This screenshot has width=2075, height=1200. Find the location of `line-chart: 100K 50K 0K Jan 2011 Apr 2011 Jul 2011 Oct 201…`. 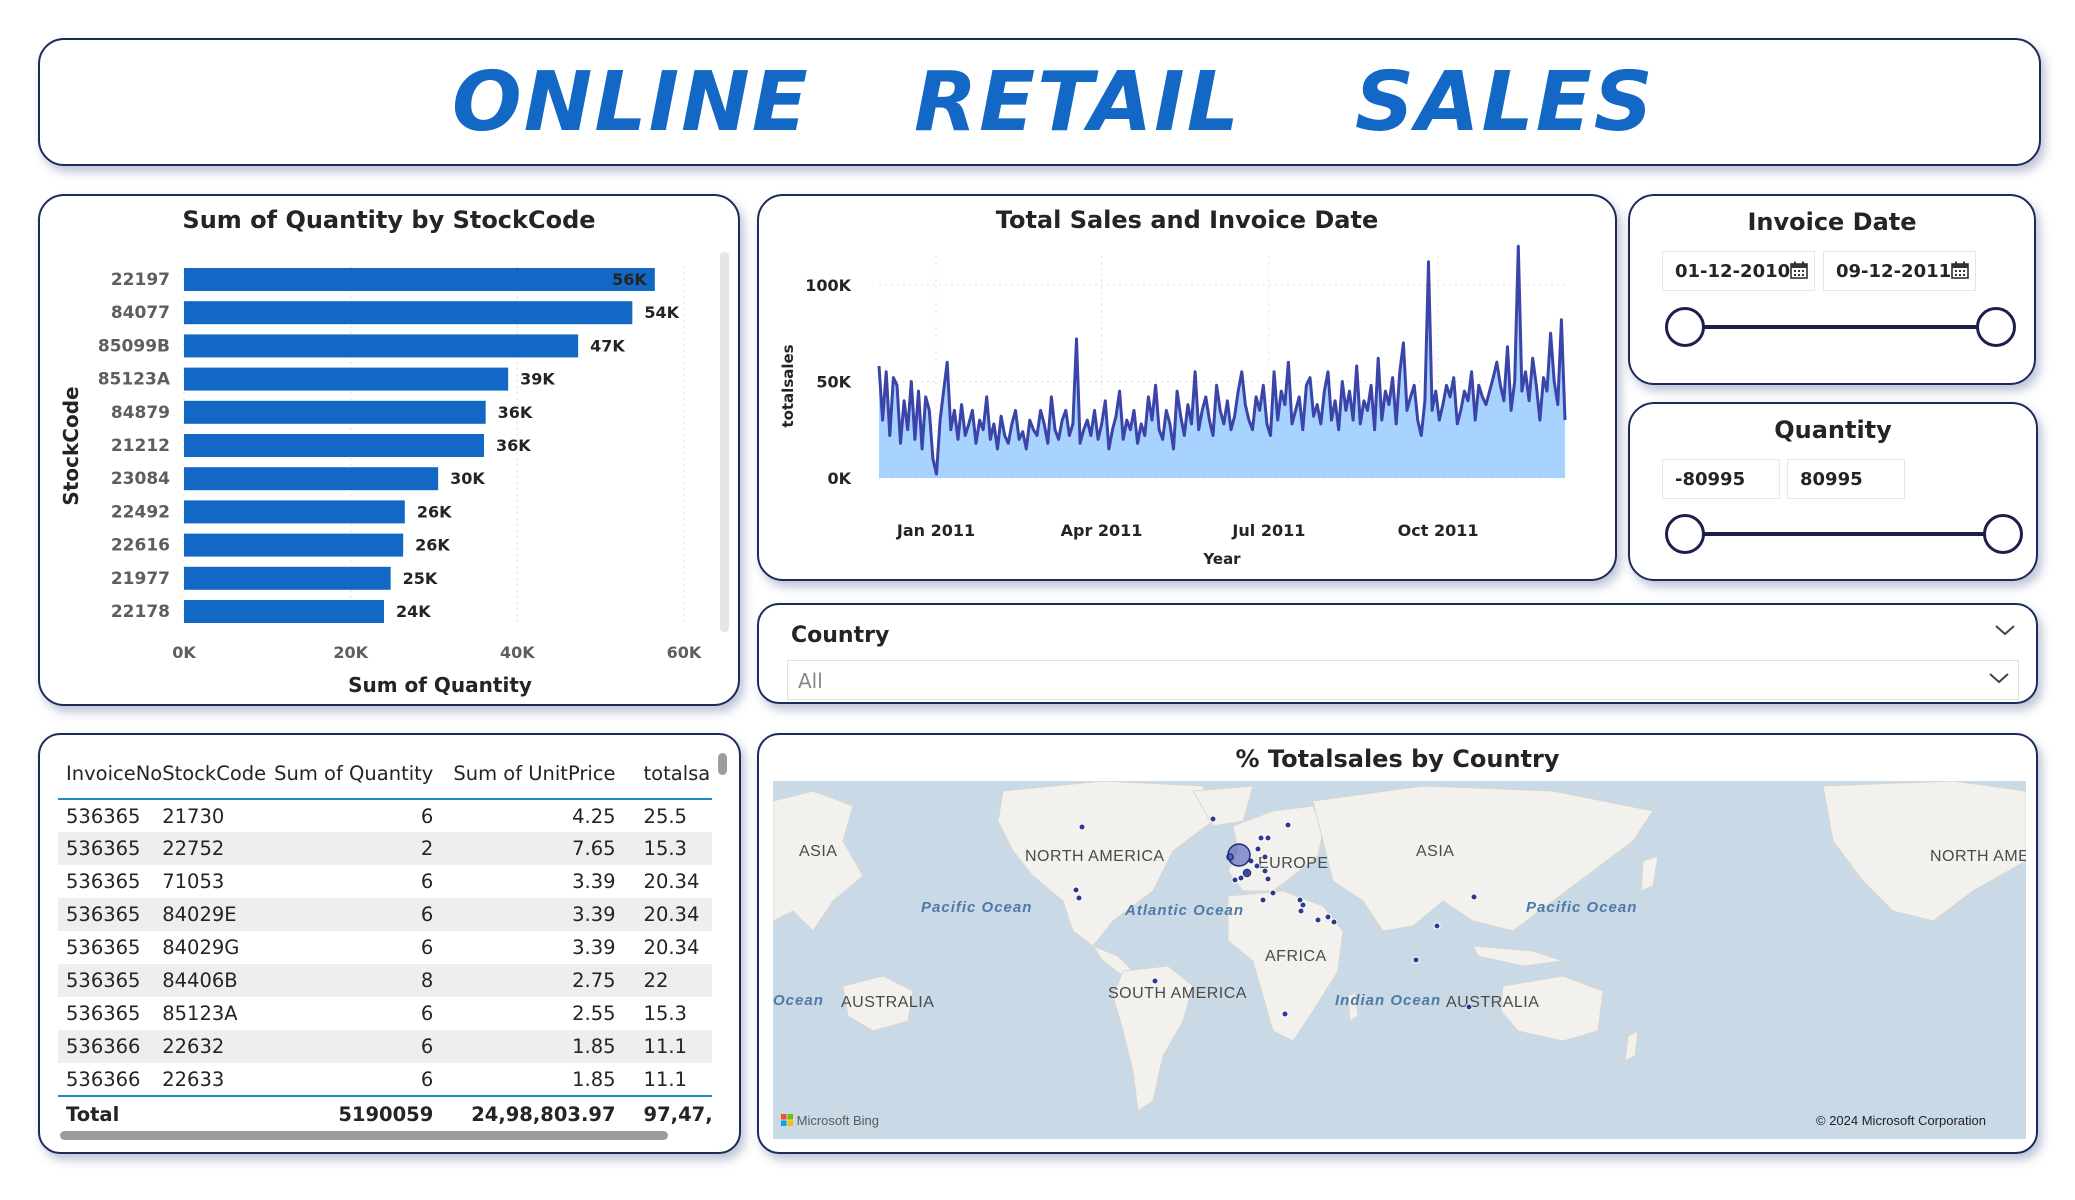

line-chart: 100K 50K 0K Jan 2011 Apr 2011 Jul 2011 Oct 201… is located at coordinates (1189, 389).